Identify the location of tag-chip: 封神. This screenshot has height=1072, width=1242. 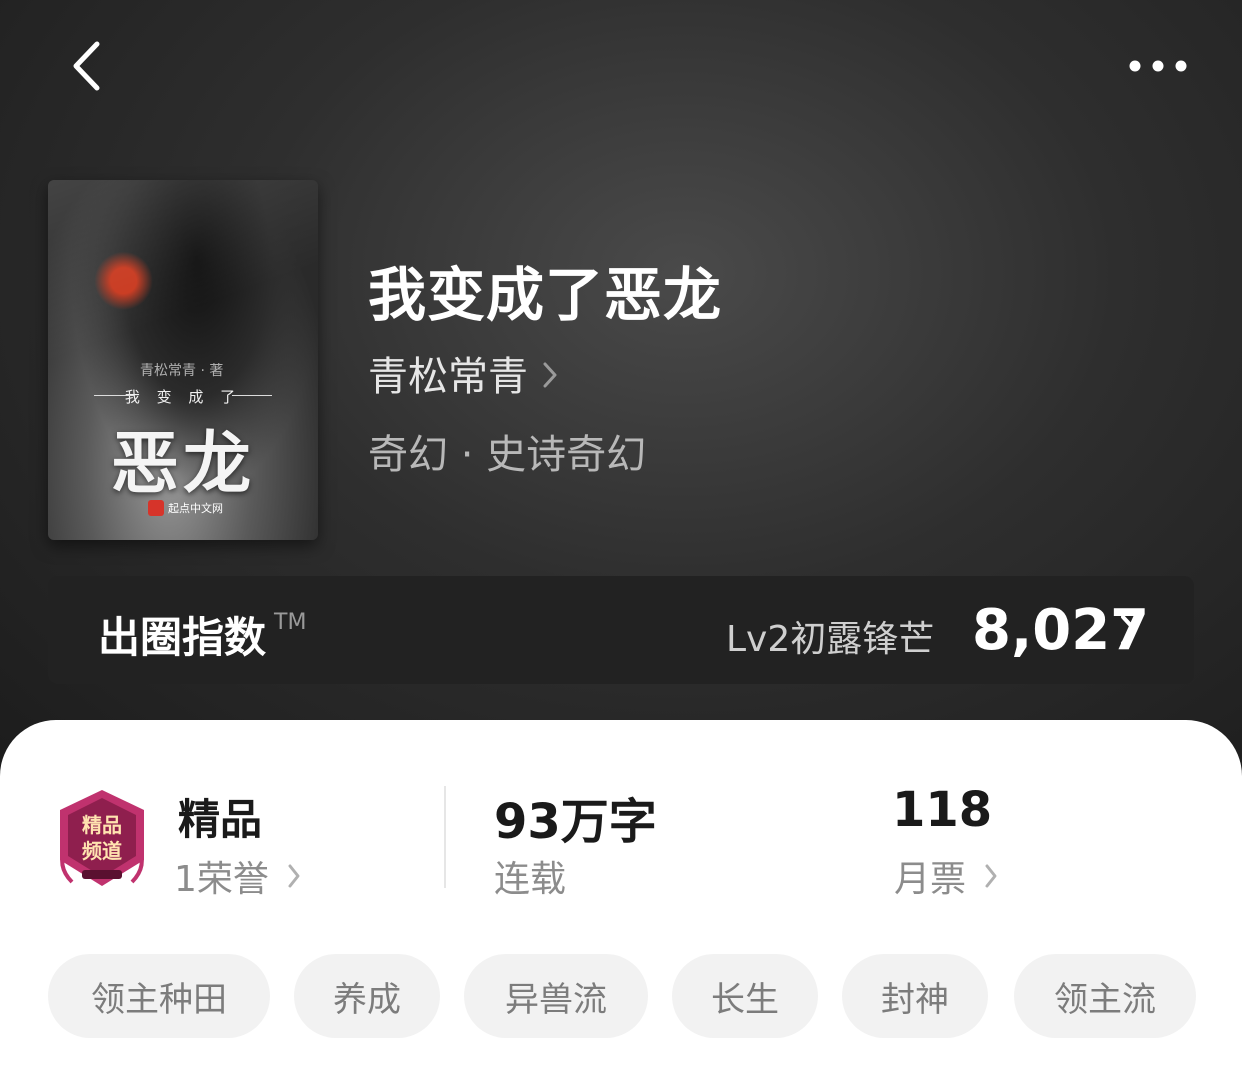
(915, 996).